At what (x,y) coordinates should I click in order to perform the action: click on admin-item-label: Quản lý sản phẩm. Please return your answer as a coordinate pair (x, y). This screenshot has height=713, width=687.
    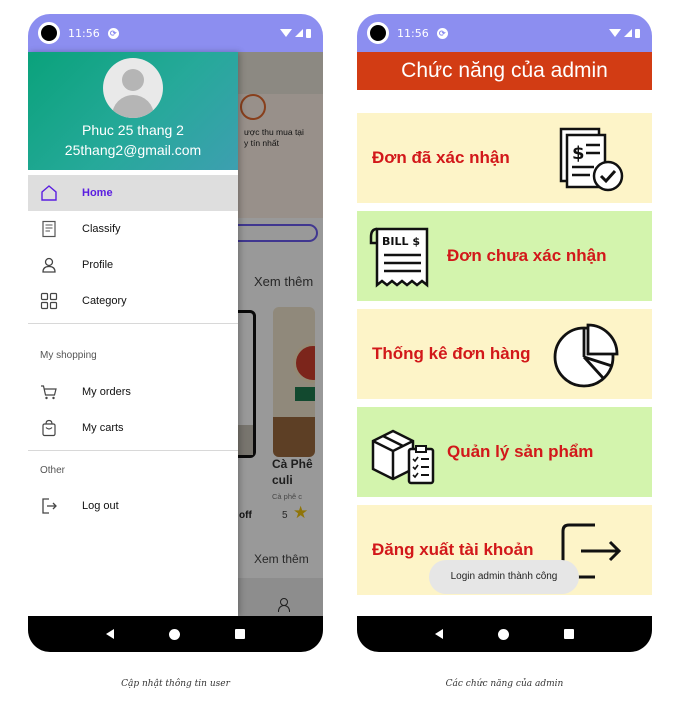
    Looking at the image, I should click on (520, 451).